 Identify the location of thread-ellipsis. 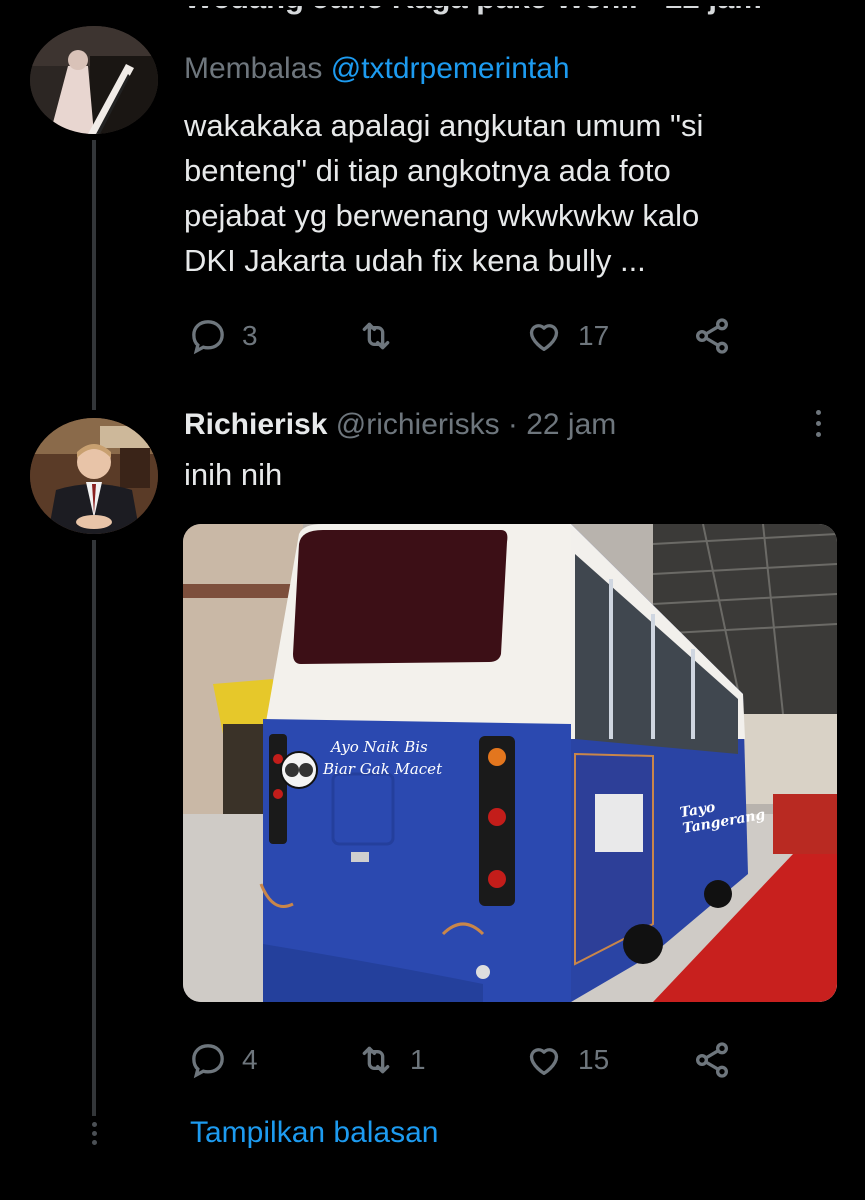
(94, 1135).